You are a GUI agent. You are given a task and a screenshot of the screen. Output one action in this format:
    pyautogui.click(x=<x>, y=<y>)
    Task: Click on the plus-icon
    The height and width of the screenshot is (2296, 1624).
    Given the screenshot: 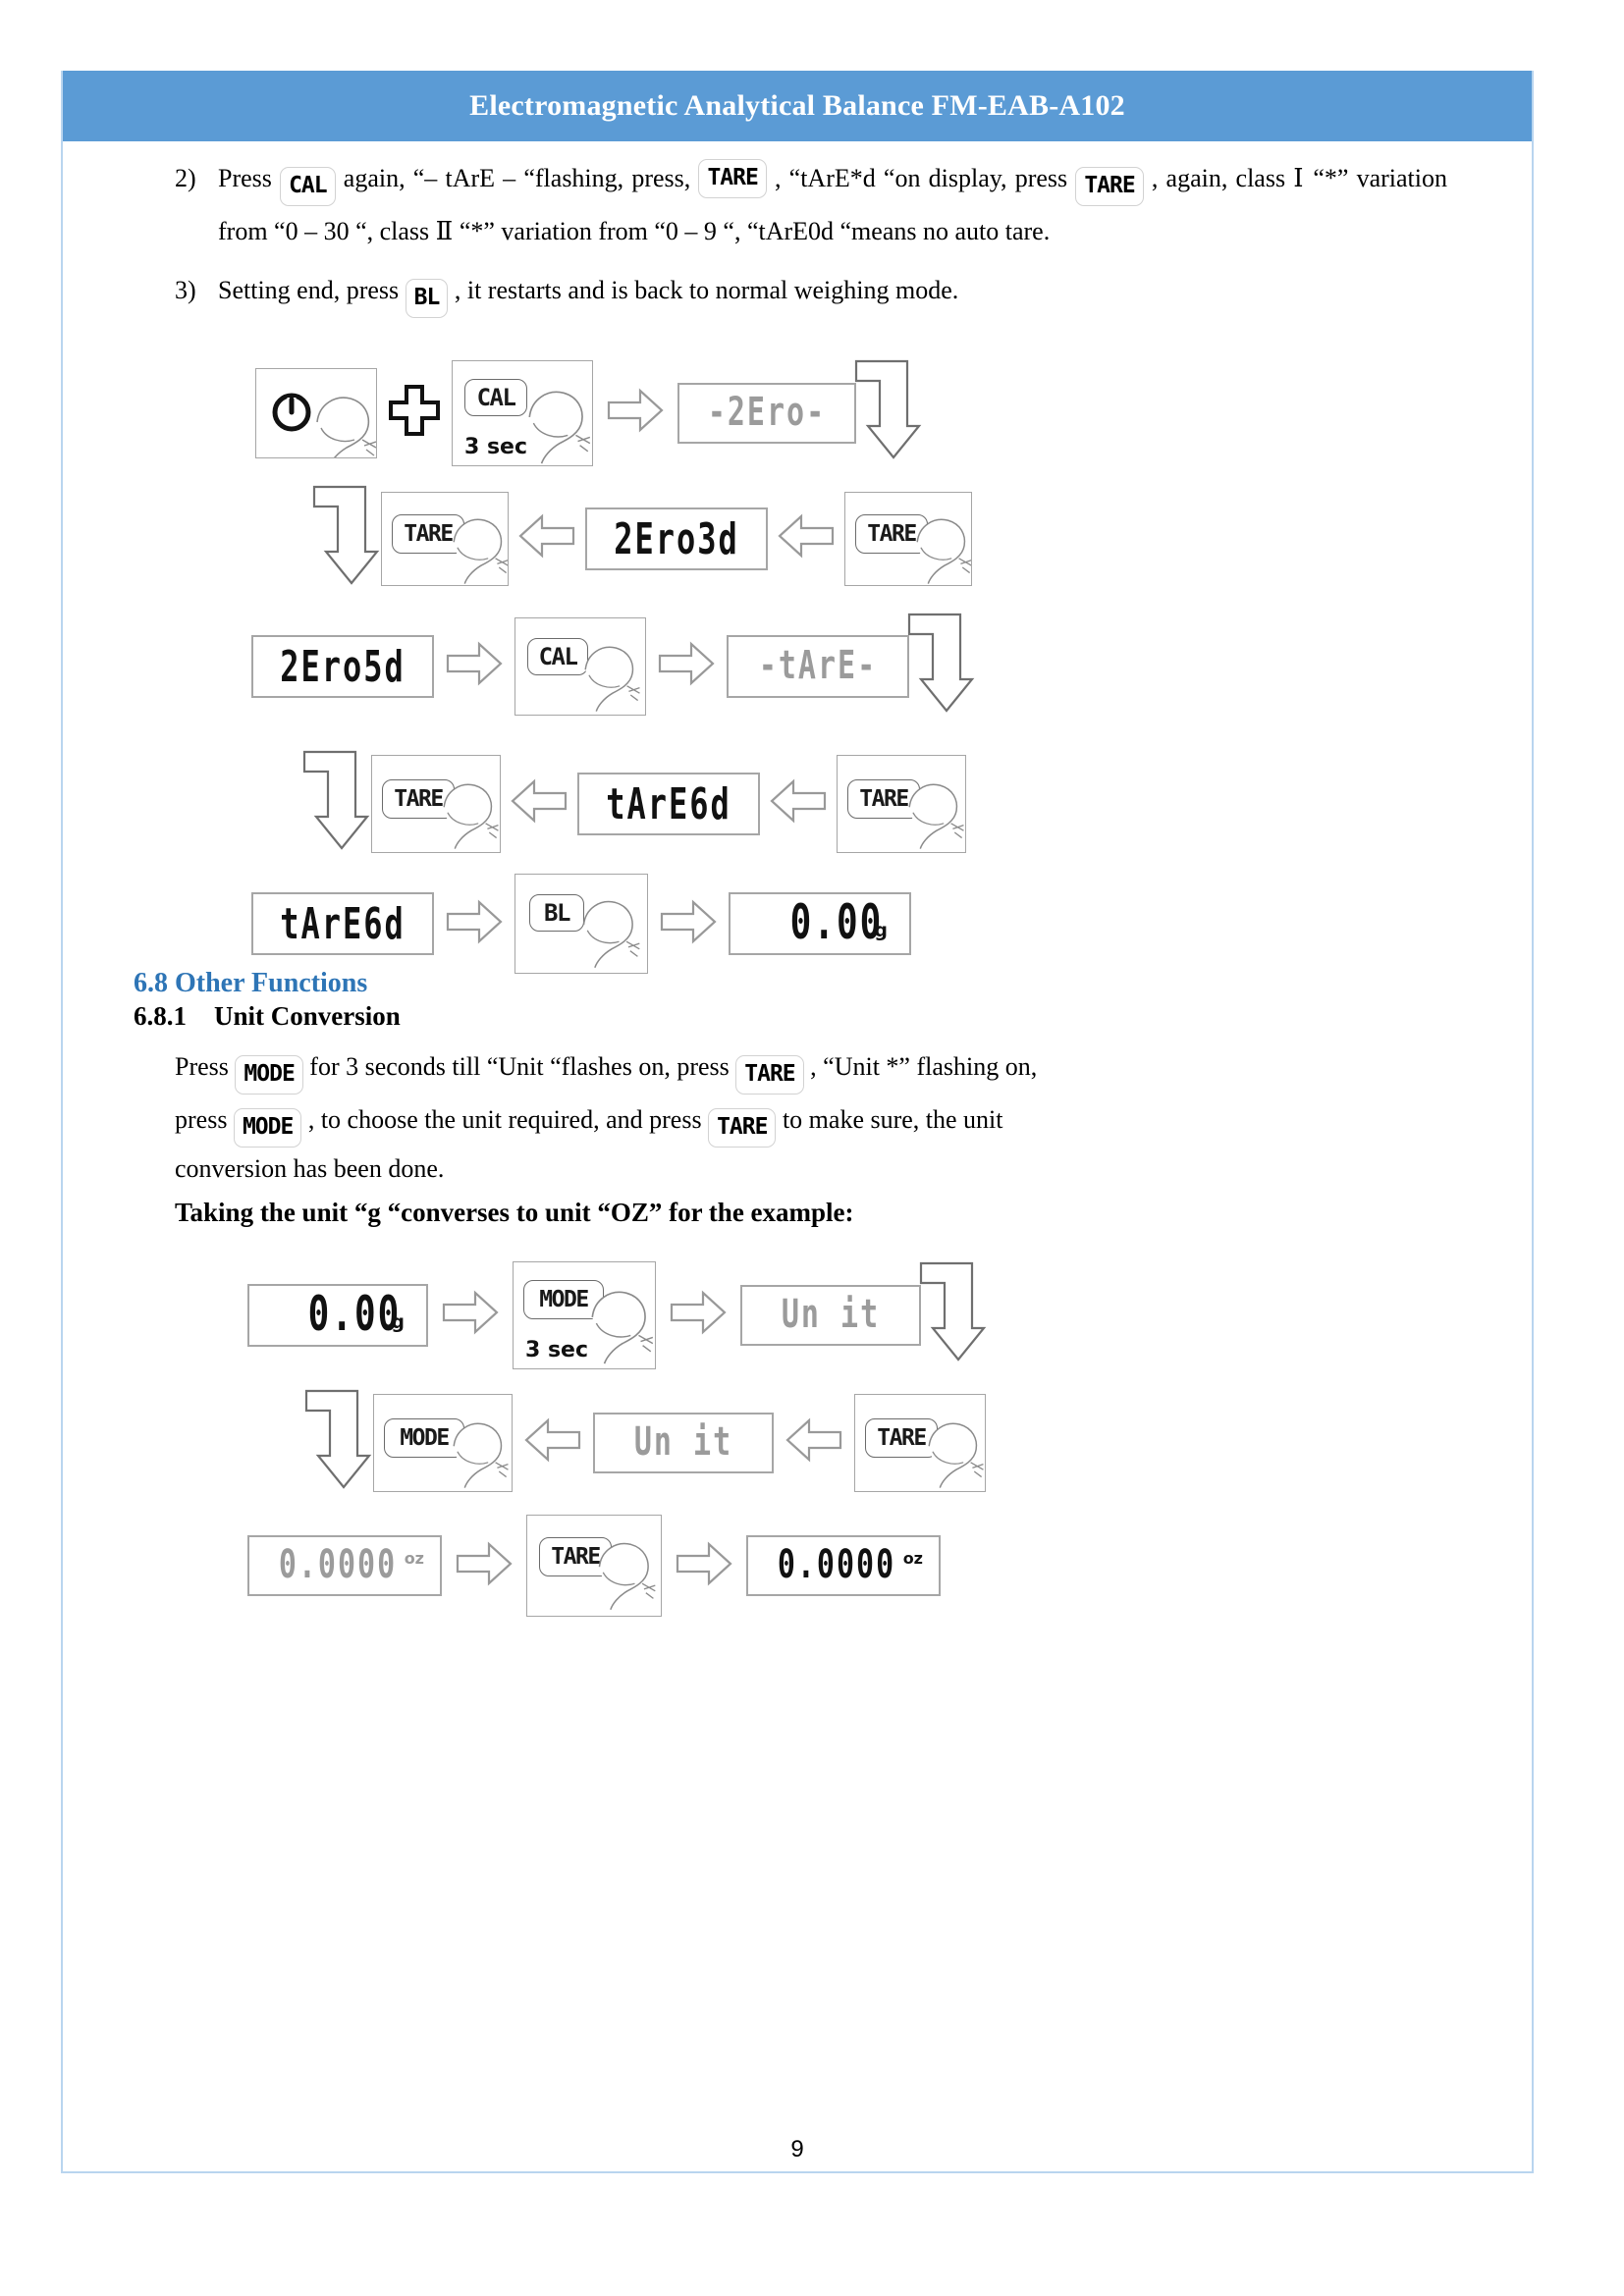 What is the action you would take?
    pyautogui.click(x=414, y=413)
    